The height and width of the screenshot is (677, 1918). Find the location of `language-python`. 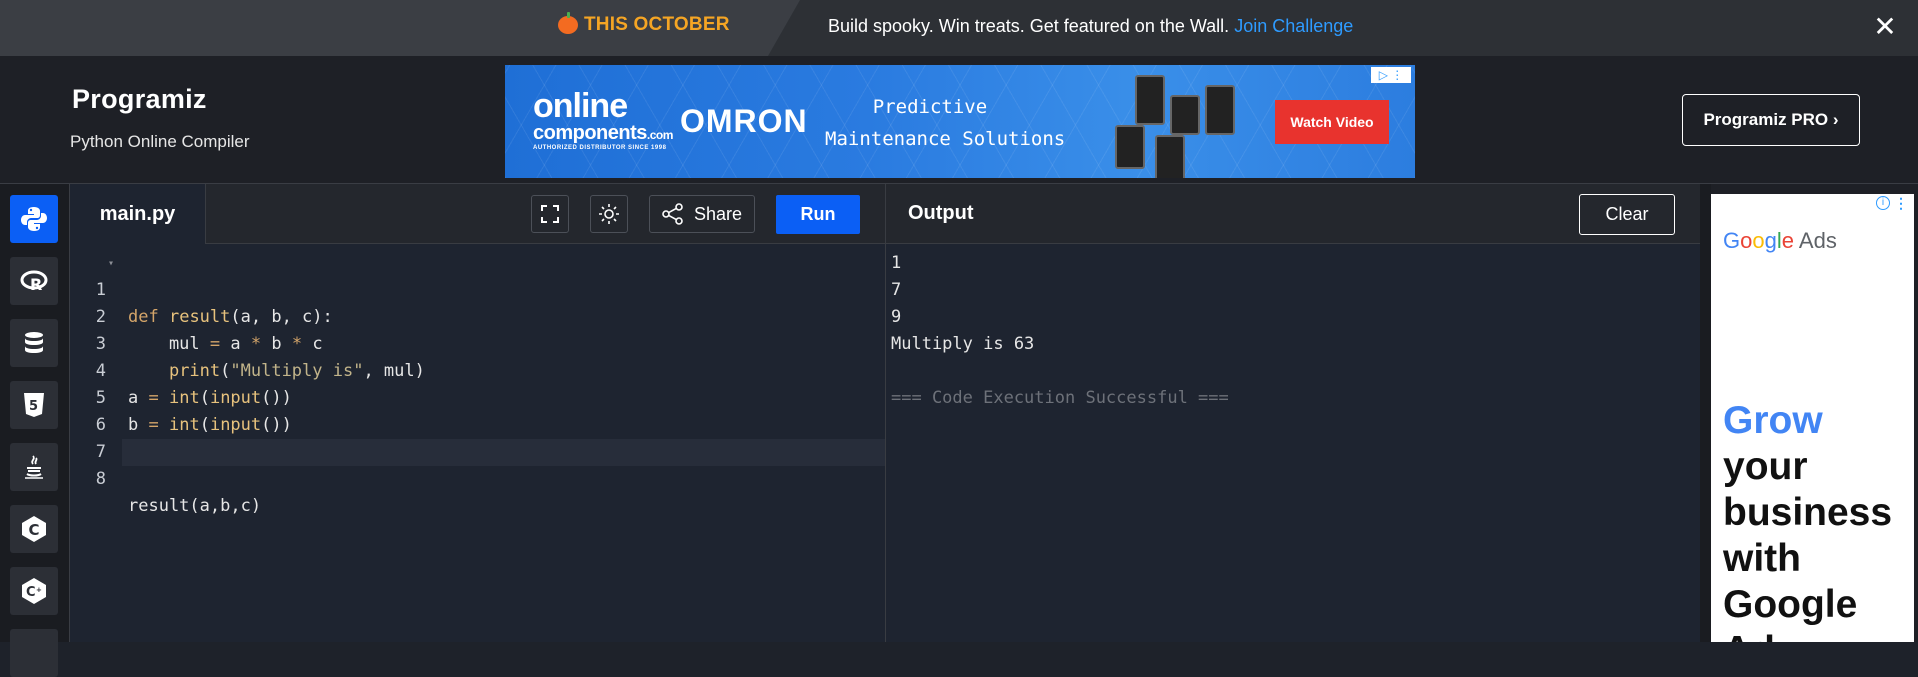

language-python is located at coordinates (34, 219).